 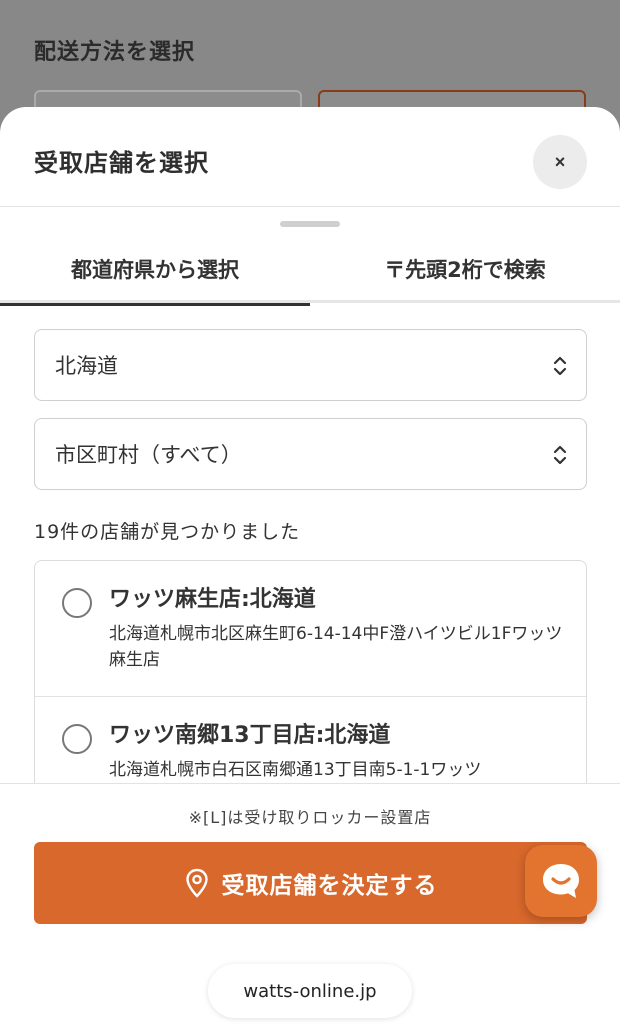 I want to click on city-select: 市区町村（すべて）, so click(x=310, y=454).